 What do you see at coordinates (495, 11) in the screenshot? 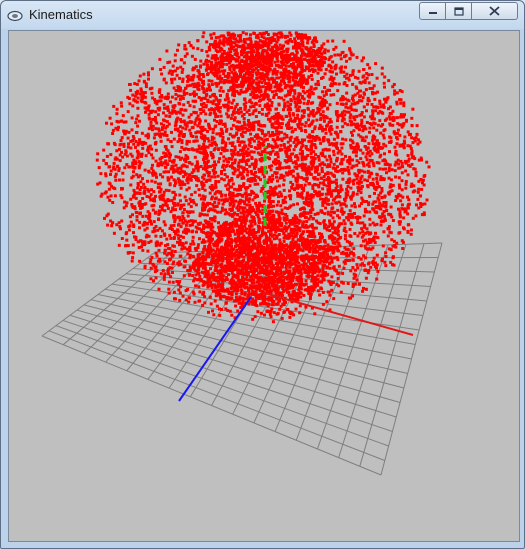
I see `close-button` at bounding box center [495, 11].